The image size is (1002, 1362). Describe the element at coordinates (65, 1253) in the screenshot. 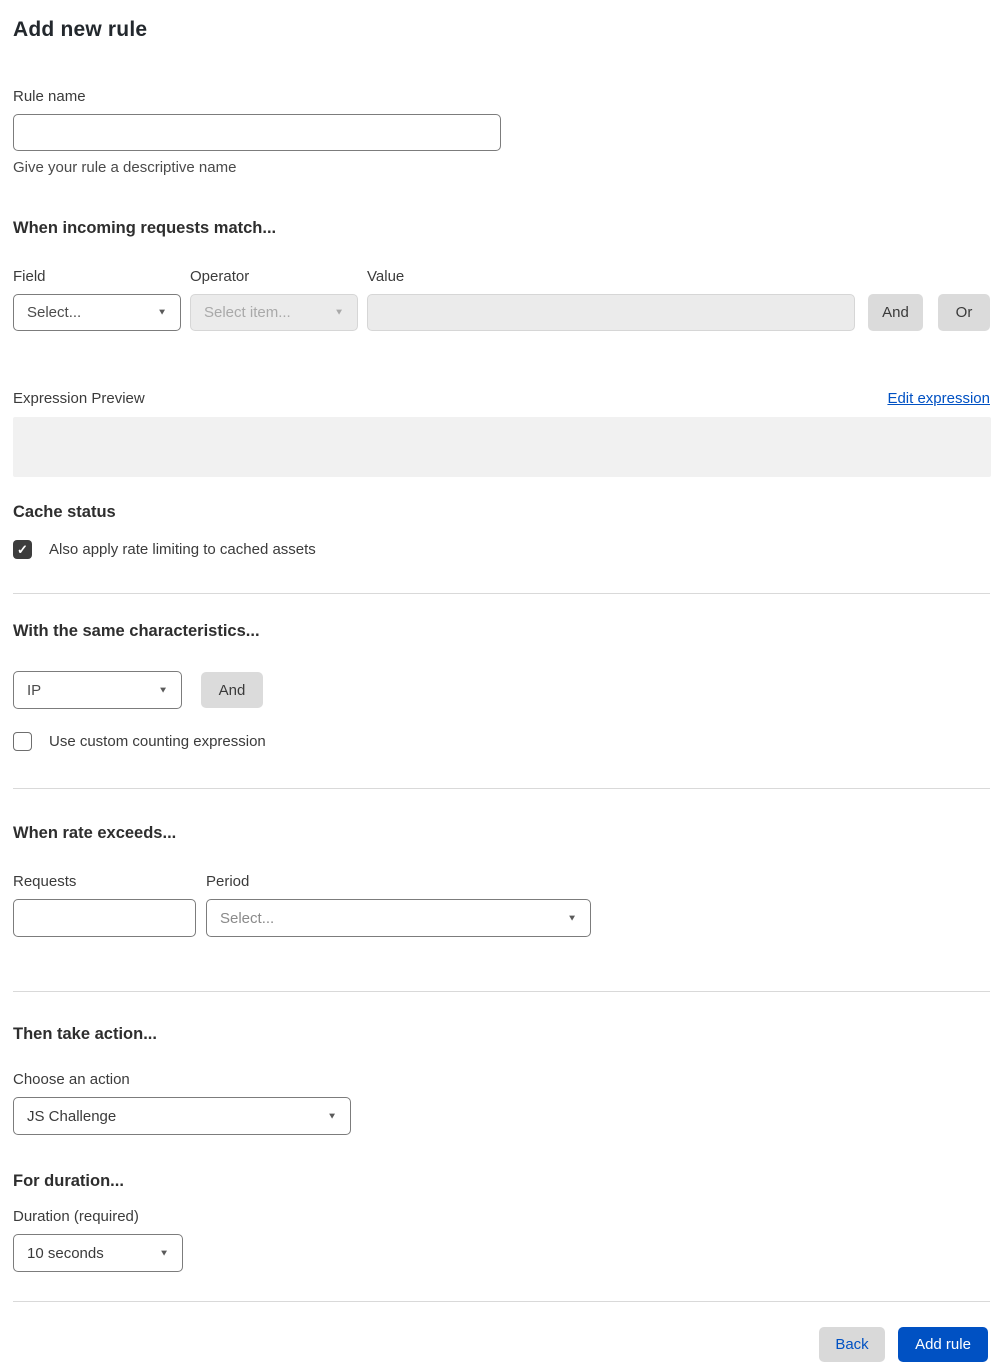

I see `duration-select-value: 10 seconds` at that location.